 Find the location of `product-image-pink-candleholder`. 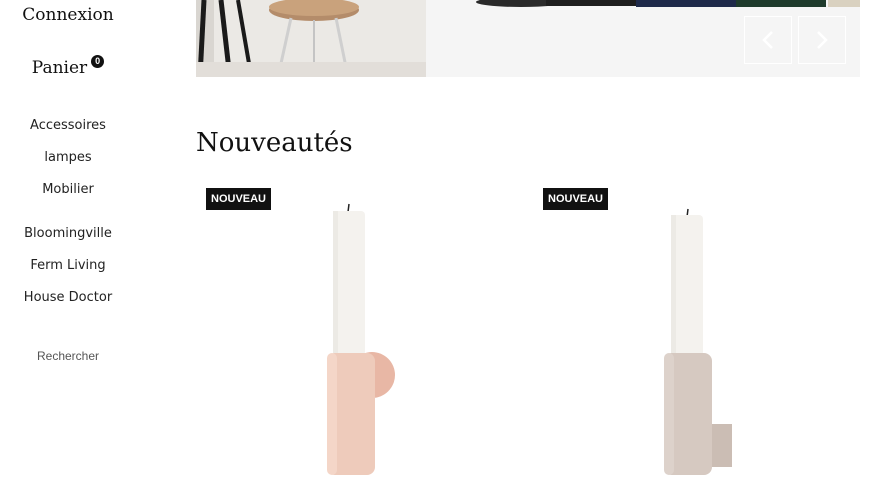

product-image-pink-candleholder is located at coordinates (361, 339).